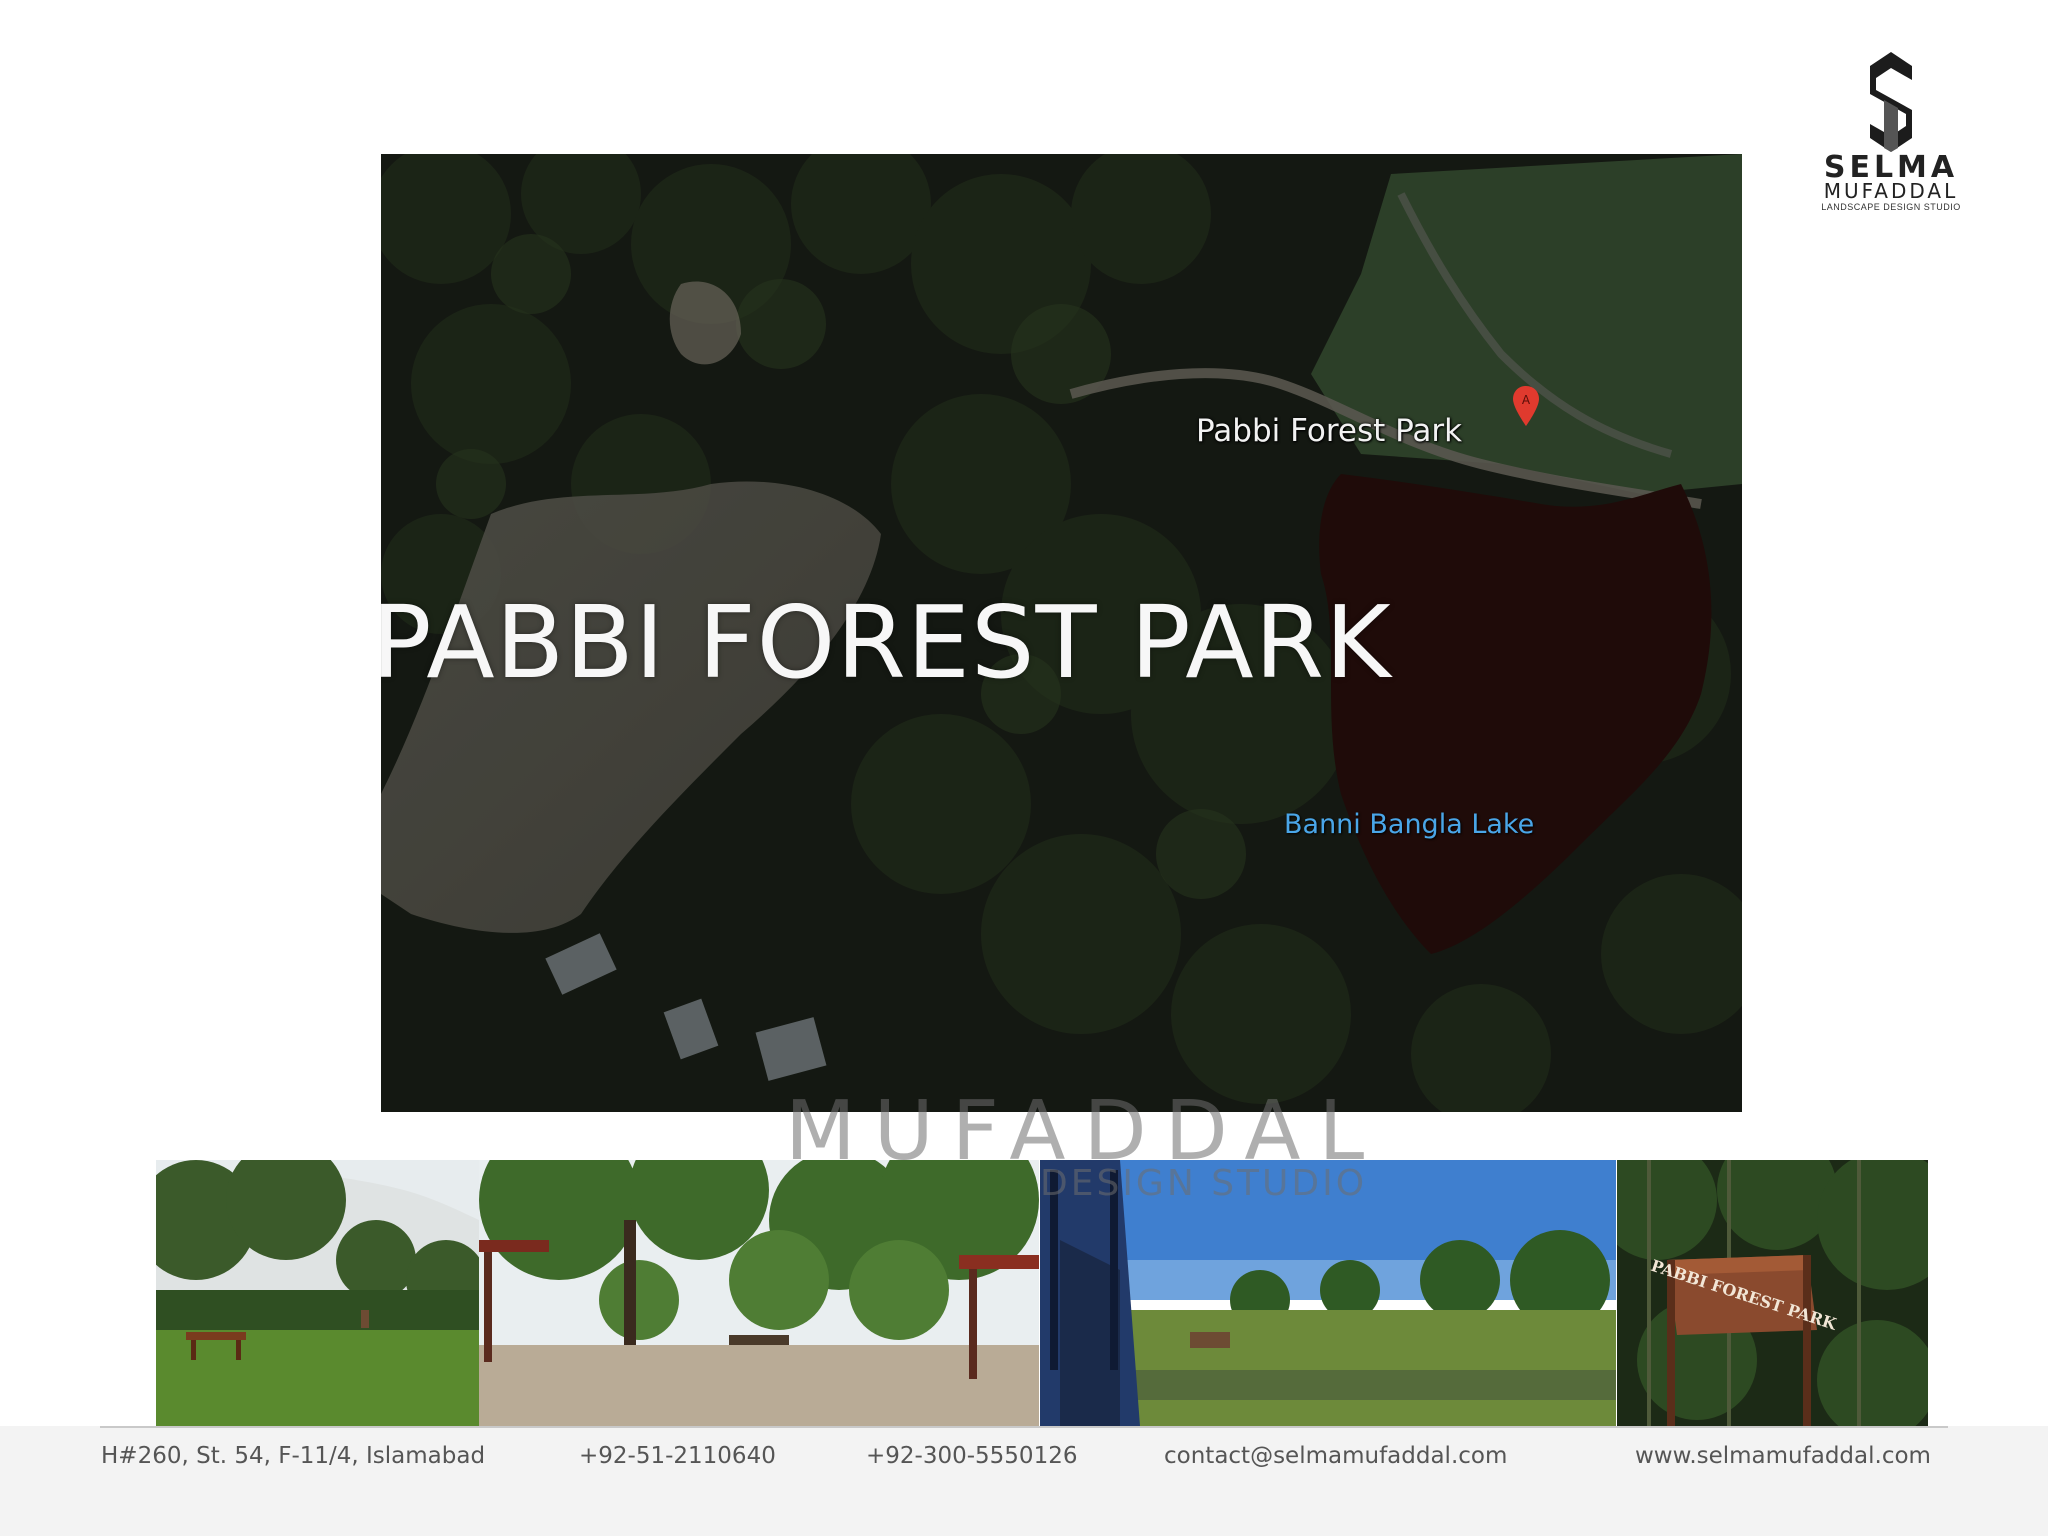  I want to click on map-marker-icon: A, so click(1526, 406).